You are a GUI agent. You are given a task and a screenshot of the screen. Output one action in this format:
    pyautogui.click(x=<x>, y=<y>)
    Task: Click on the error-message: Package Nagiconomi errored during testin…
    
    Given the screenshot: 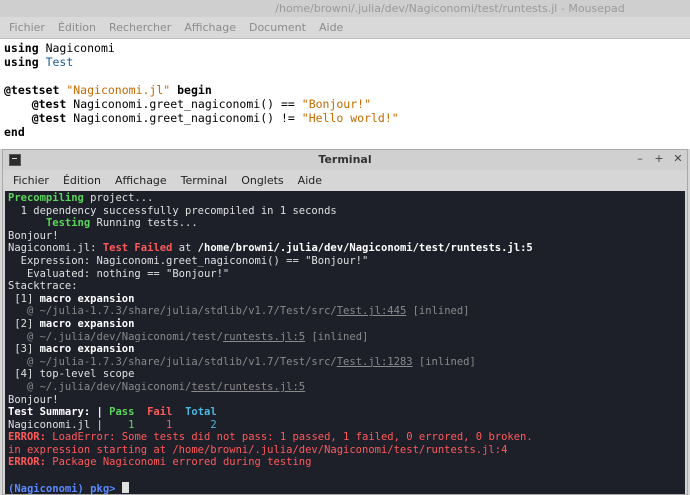 What is the action you would take?
    pyautogui.click(x=178, y=462)
    